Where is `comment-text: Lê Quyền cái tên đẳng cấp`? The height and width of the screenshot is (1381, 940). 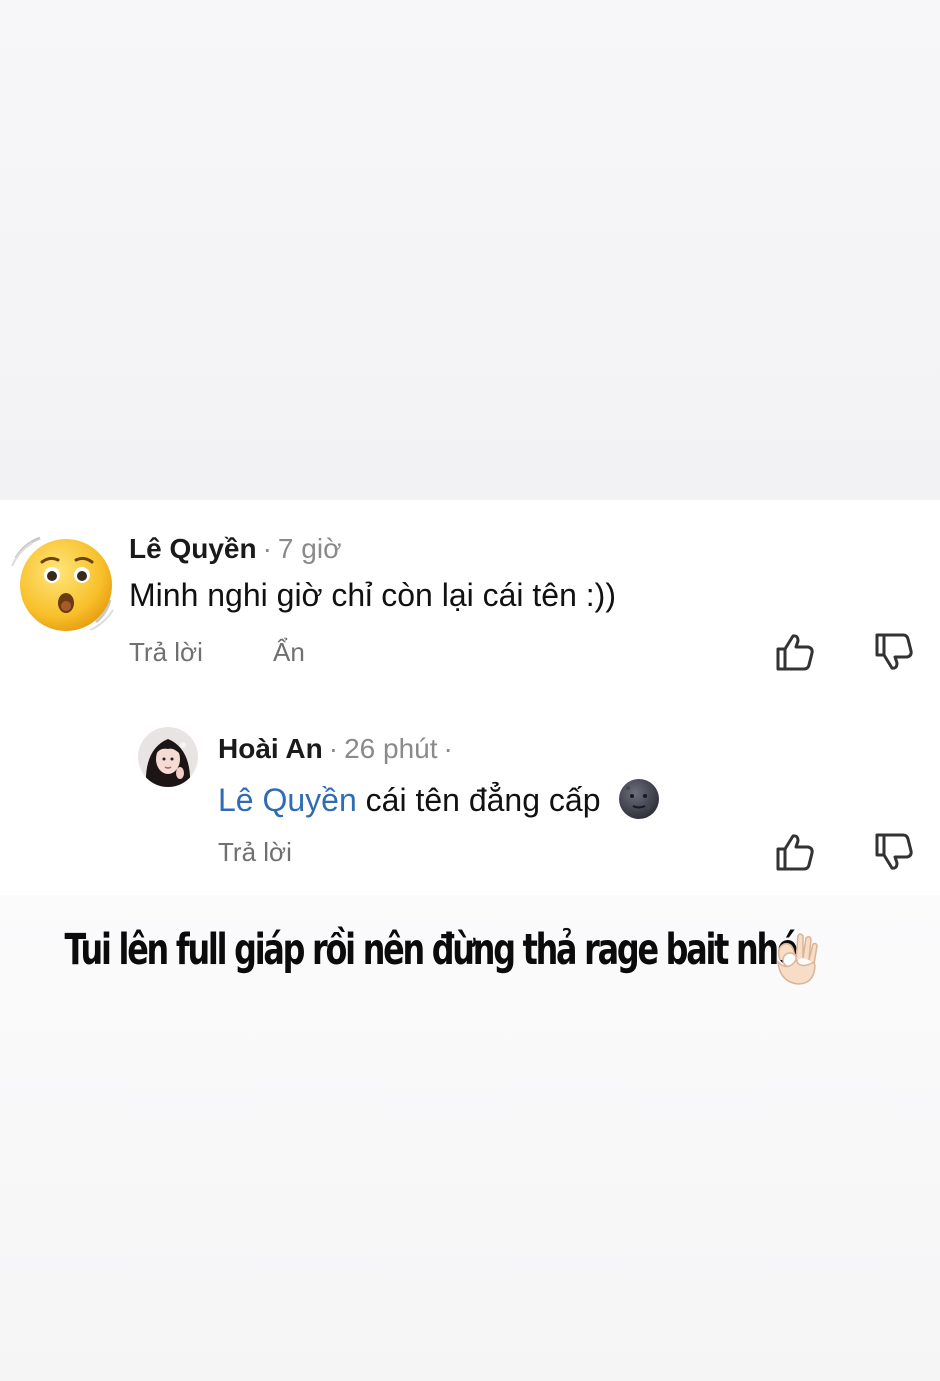 comment-text: Lê Quyền cái tên đẳng cấp is located at coordinates (439, 799).